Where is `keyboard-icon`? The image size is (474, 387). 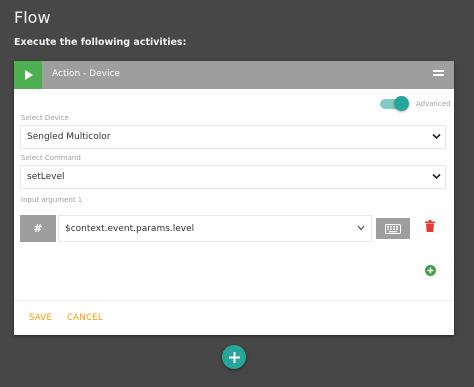 keyboard-icon is located at coordinates (393, 228).